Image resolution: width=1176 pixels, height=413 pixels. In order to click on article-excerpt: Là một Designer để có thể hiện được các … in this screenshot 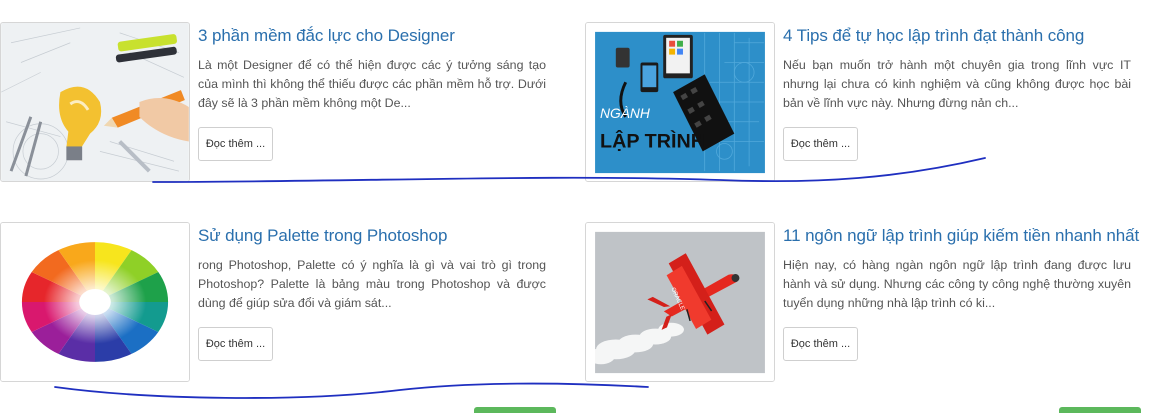, I will do `click(372, 84)`.